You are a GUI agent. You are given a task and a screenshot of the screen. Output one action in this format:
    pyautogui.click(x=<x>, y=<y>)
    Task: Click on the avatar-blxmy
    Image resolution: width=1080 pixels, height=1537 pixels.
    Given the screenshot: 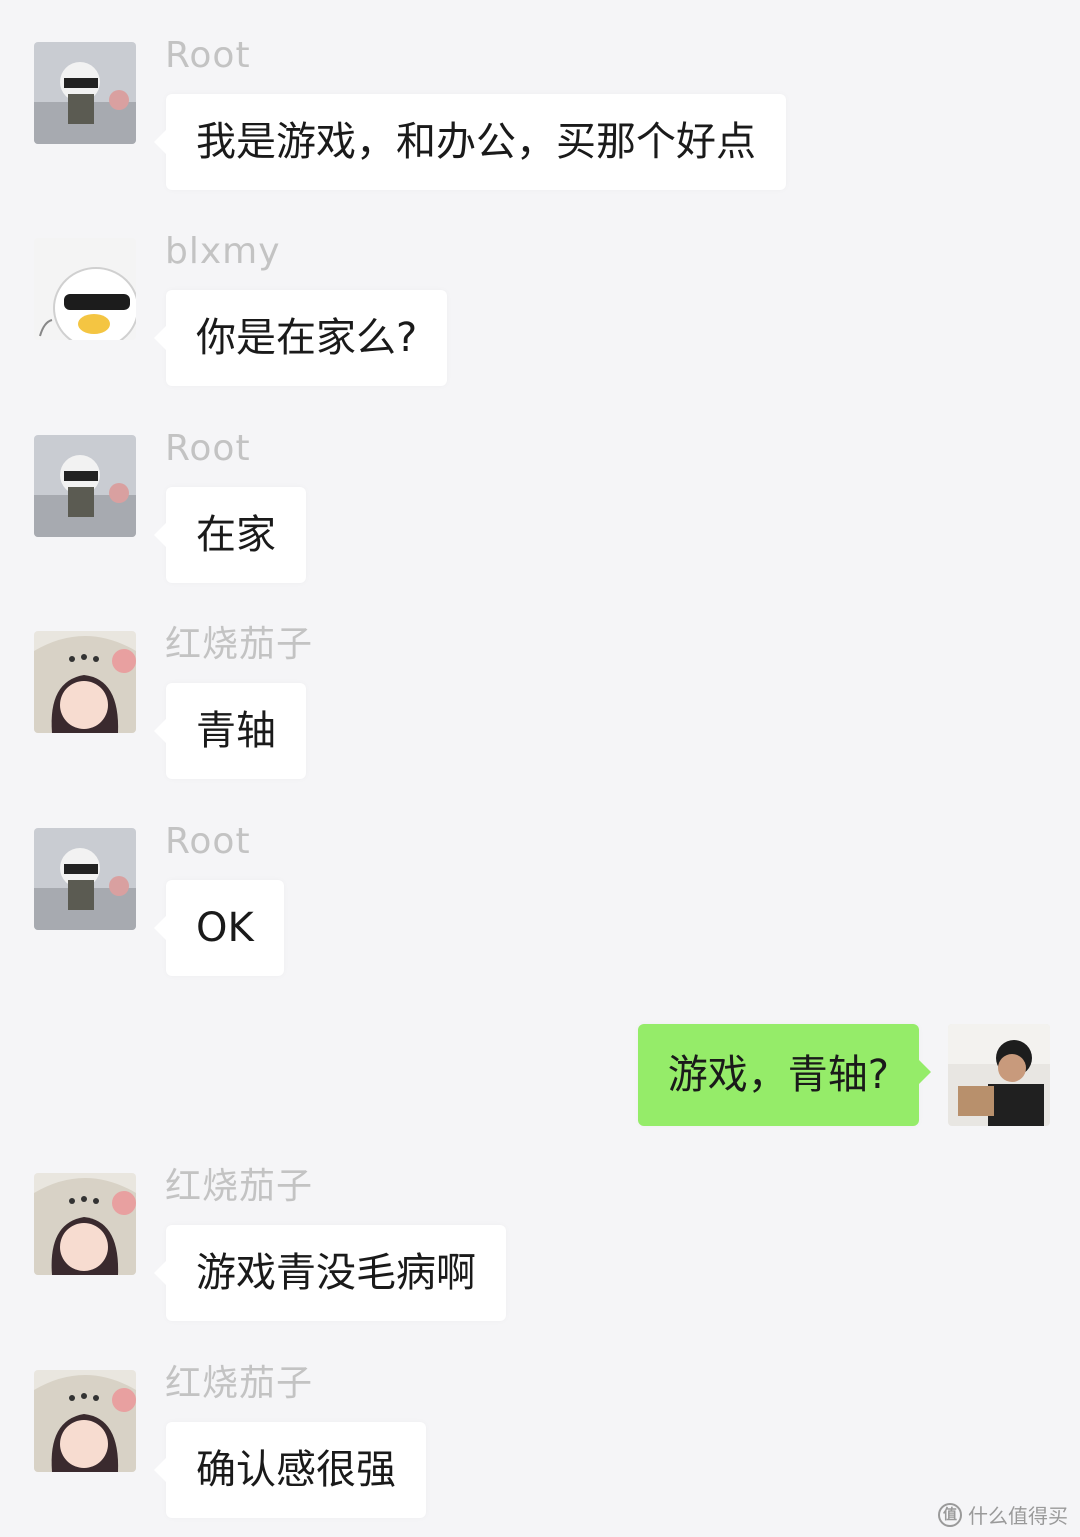 What is the action you would take?
    pyautogui.click(x=85, y=289)
    